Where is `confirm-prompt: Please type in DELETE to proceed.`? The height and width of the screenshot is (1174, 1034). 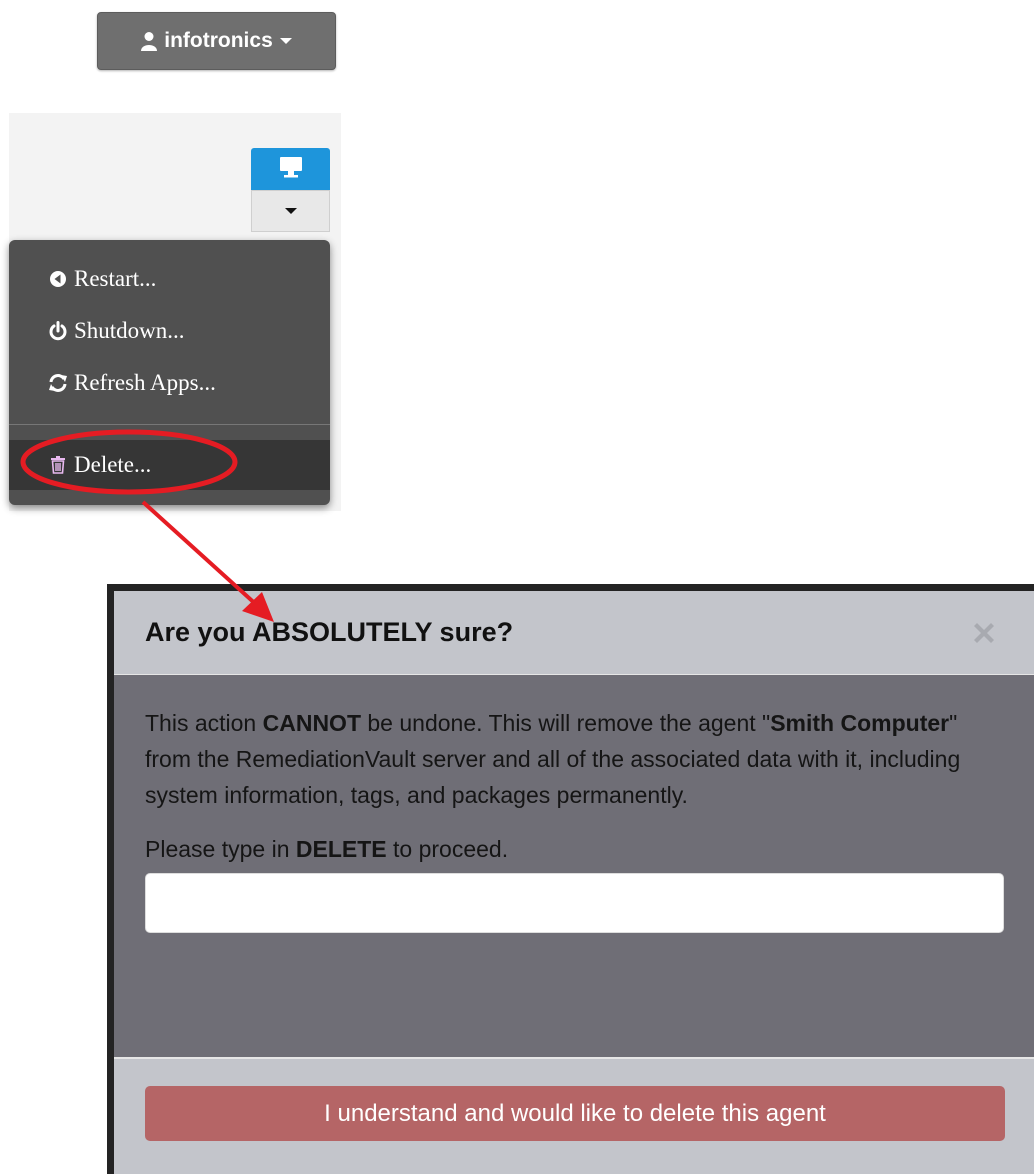 confirm-prompt: Please type in DELETE to proceed. is located at coordinates (327, 849).